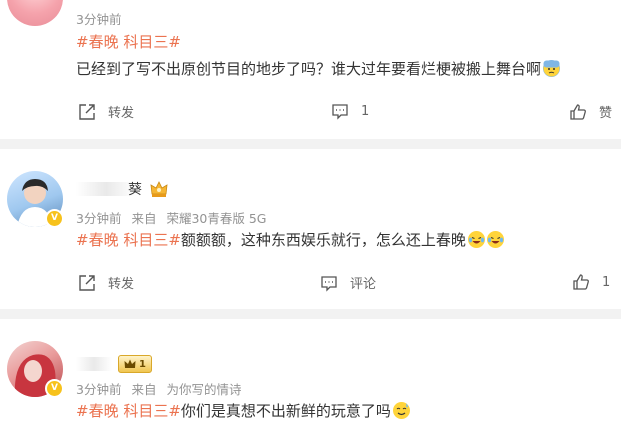 This screenshot has height=431, width=621. What do you see at coordinates (606, 282) in the screenshot?
I see `like-count: 1` at bounding box center [606, 282].